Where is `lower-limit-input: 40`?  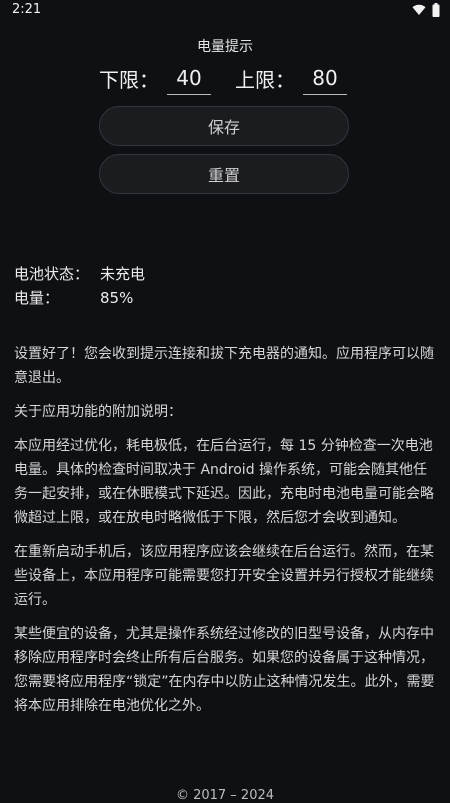 lower-limit-input: 40 is located at coordinates (189, 78).